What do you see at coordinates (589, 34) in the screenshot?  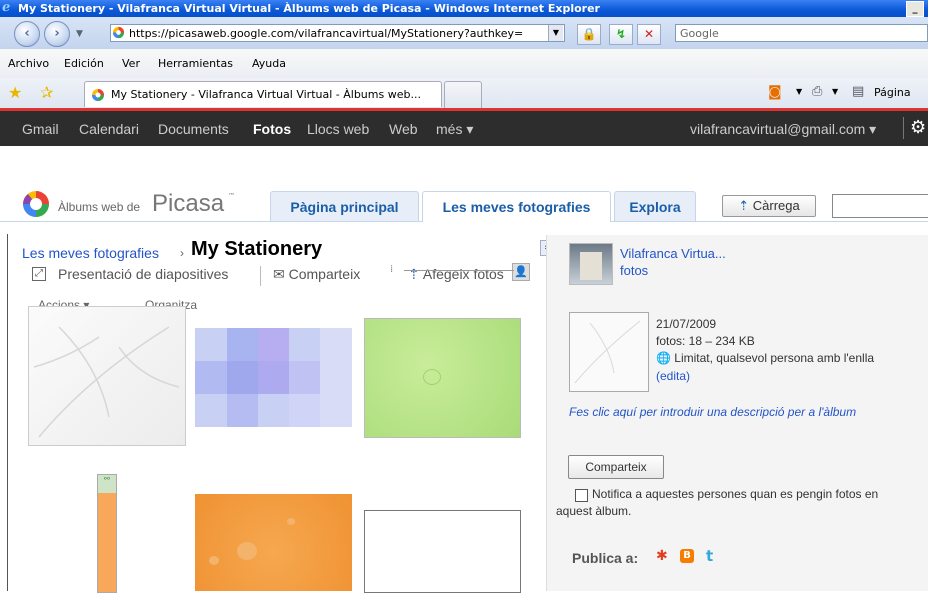 I see `lock-icon: 🔒` at bounding box center [589, 34].